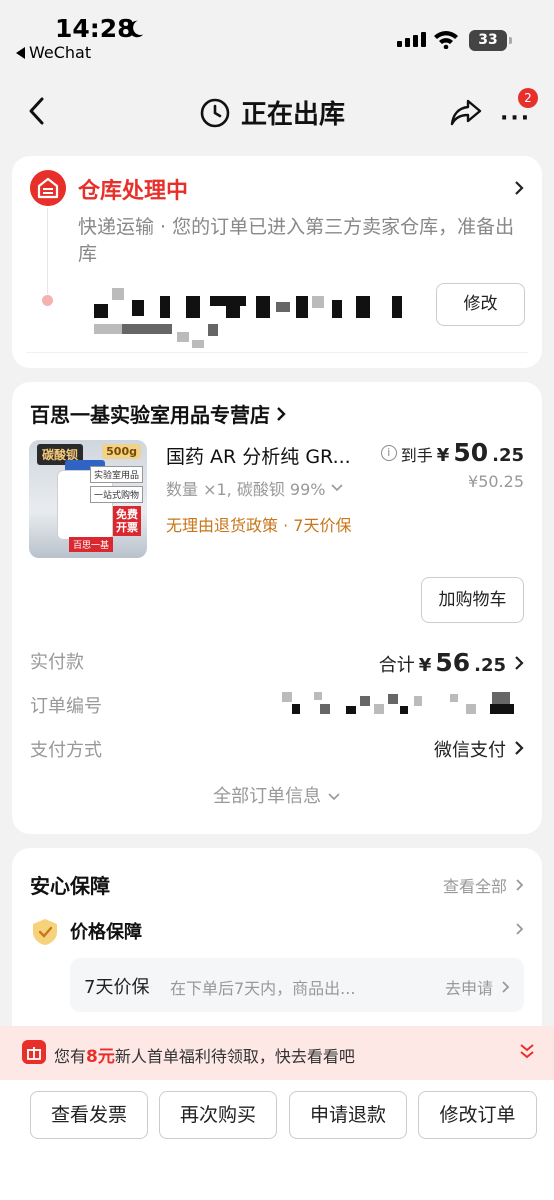 The height and width of the screenshot is (1200, 554). I want to click on view-invoice-button: 查看发票, so click(89, 1115).